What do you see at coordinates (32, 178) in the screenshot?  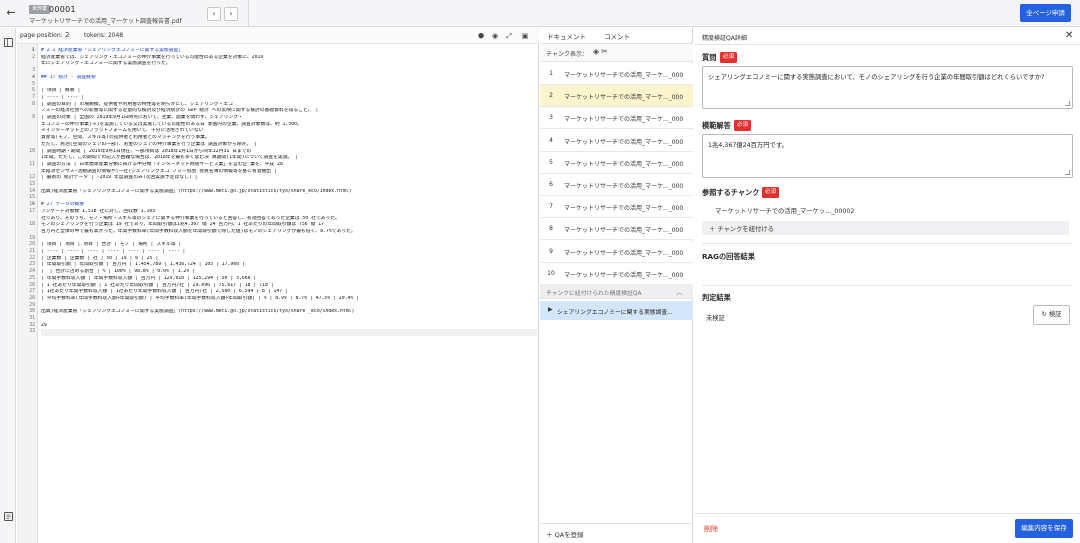 I see `line-number: 12` at bounding box center [32, 178].